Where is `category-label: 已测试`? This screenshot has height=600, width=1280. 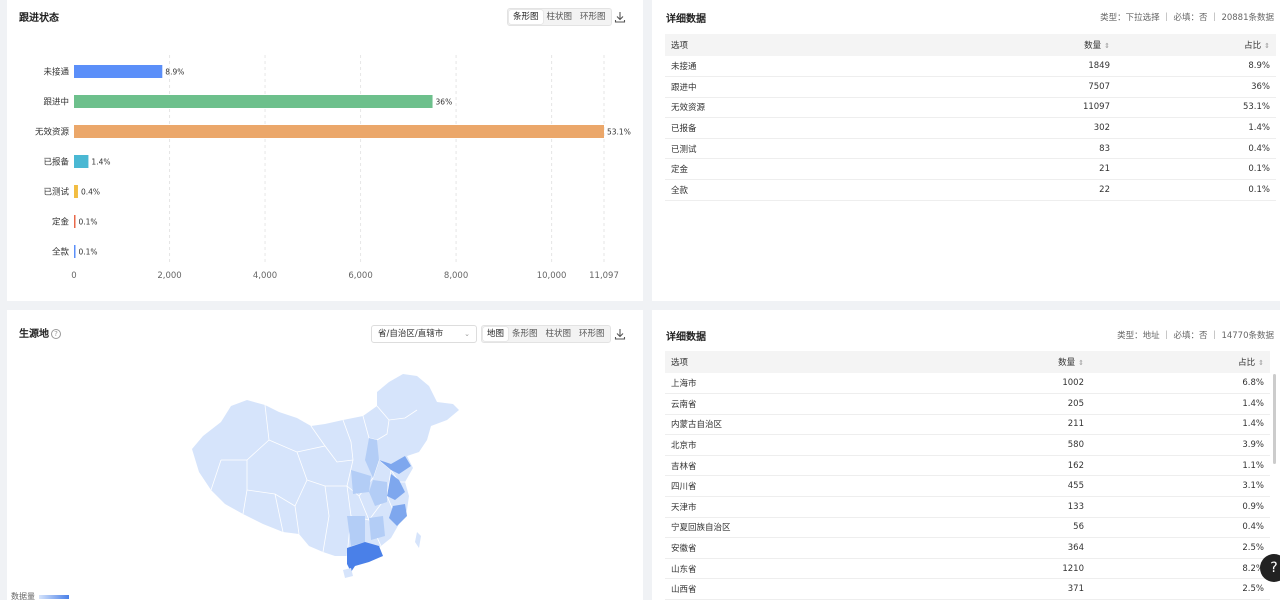
category-label: 已测试 is located at coordinates (56, 192).